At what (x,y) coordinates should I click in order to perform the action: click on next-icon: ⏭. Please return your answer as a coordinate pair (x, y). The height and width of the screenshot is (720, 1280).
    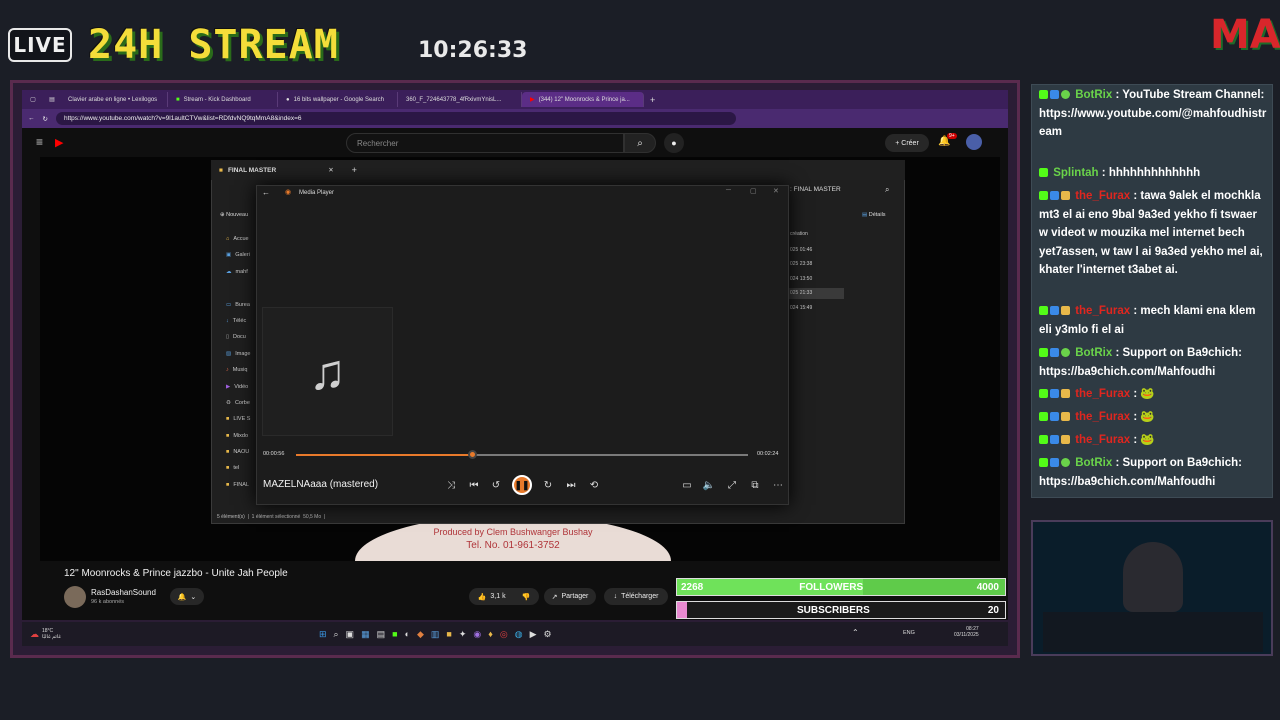
    Looking at the image, I should click on (571, 485).